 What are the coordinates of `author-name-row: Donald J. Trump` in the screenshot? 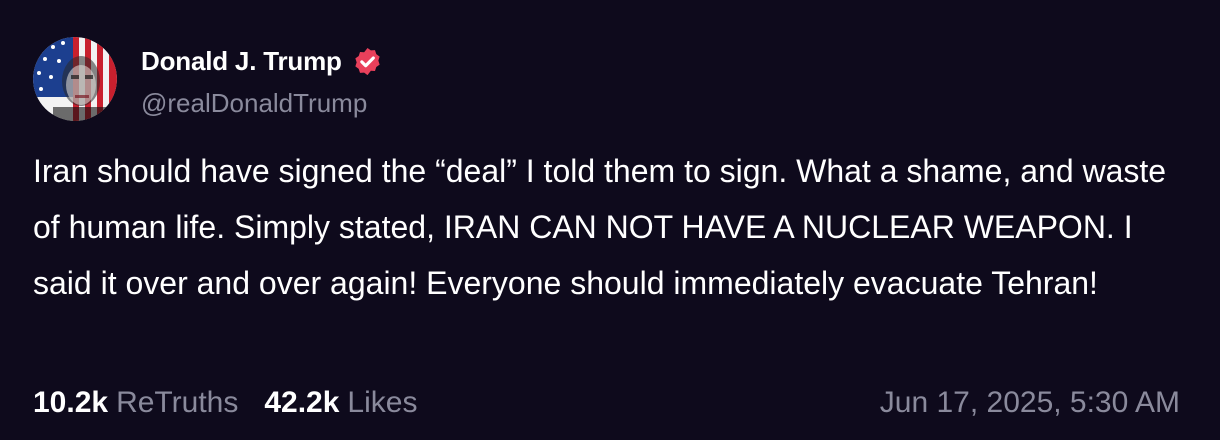 It's located at (262, 61).